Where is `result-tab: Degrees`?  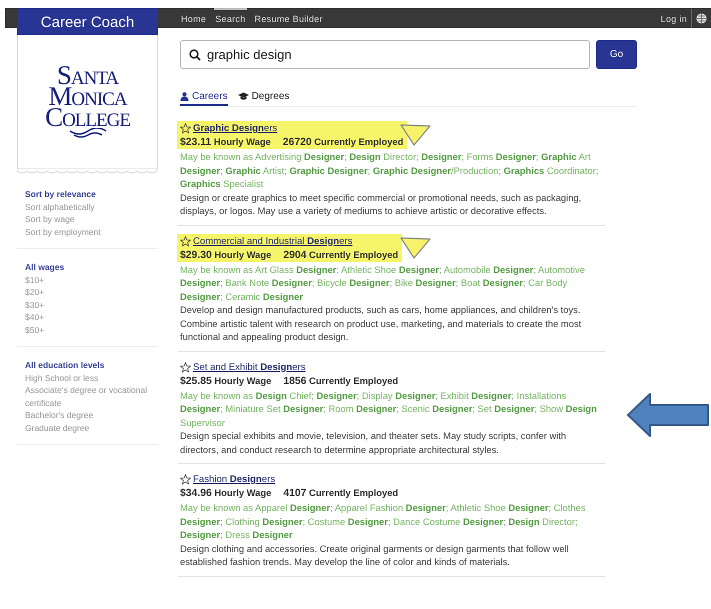
result-tab: Degrees is located at coordinates (264, 98).